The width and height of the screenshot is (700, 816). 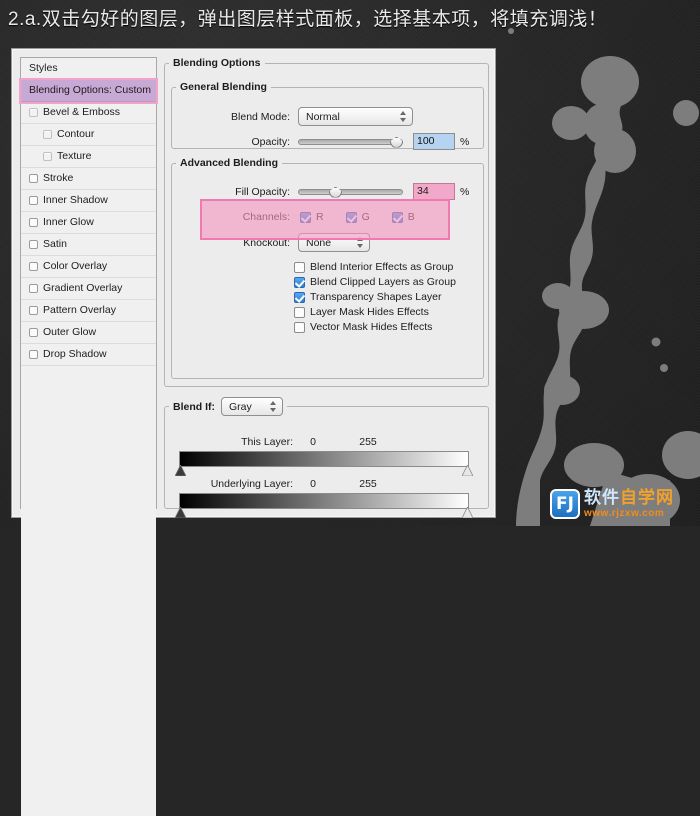 I want to click on sidebar-item-label: Stroke, so click(x=58, y=178).